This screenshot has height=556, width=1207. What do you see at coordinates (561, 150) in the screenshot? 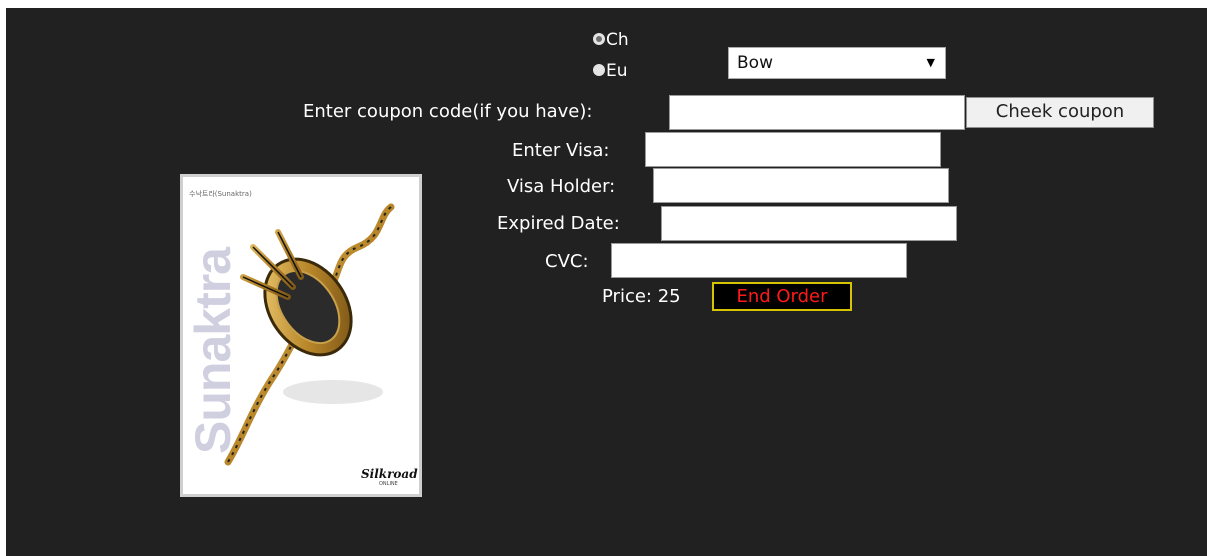
I see `visa-label: Enter Visa:` at bounding box center [561, 150].